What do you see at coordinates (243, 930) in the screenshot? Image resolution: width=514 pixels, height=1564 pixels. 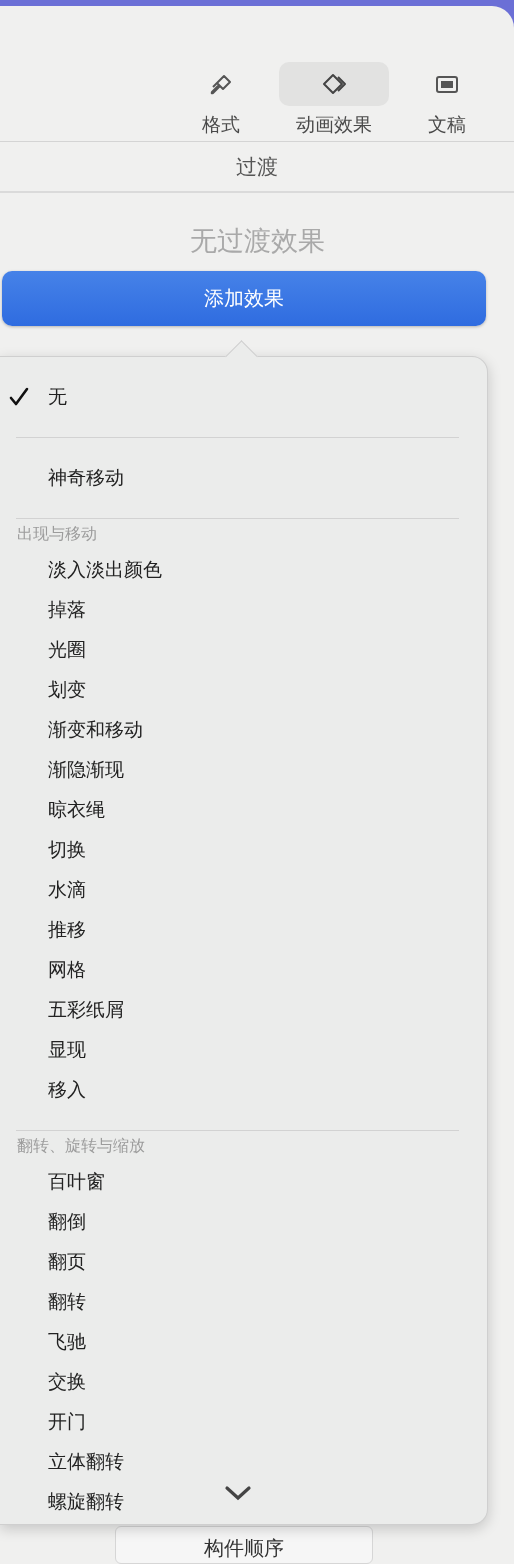 I see `menu-item: 推移` at bounding box center [243, 930].